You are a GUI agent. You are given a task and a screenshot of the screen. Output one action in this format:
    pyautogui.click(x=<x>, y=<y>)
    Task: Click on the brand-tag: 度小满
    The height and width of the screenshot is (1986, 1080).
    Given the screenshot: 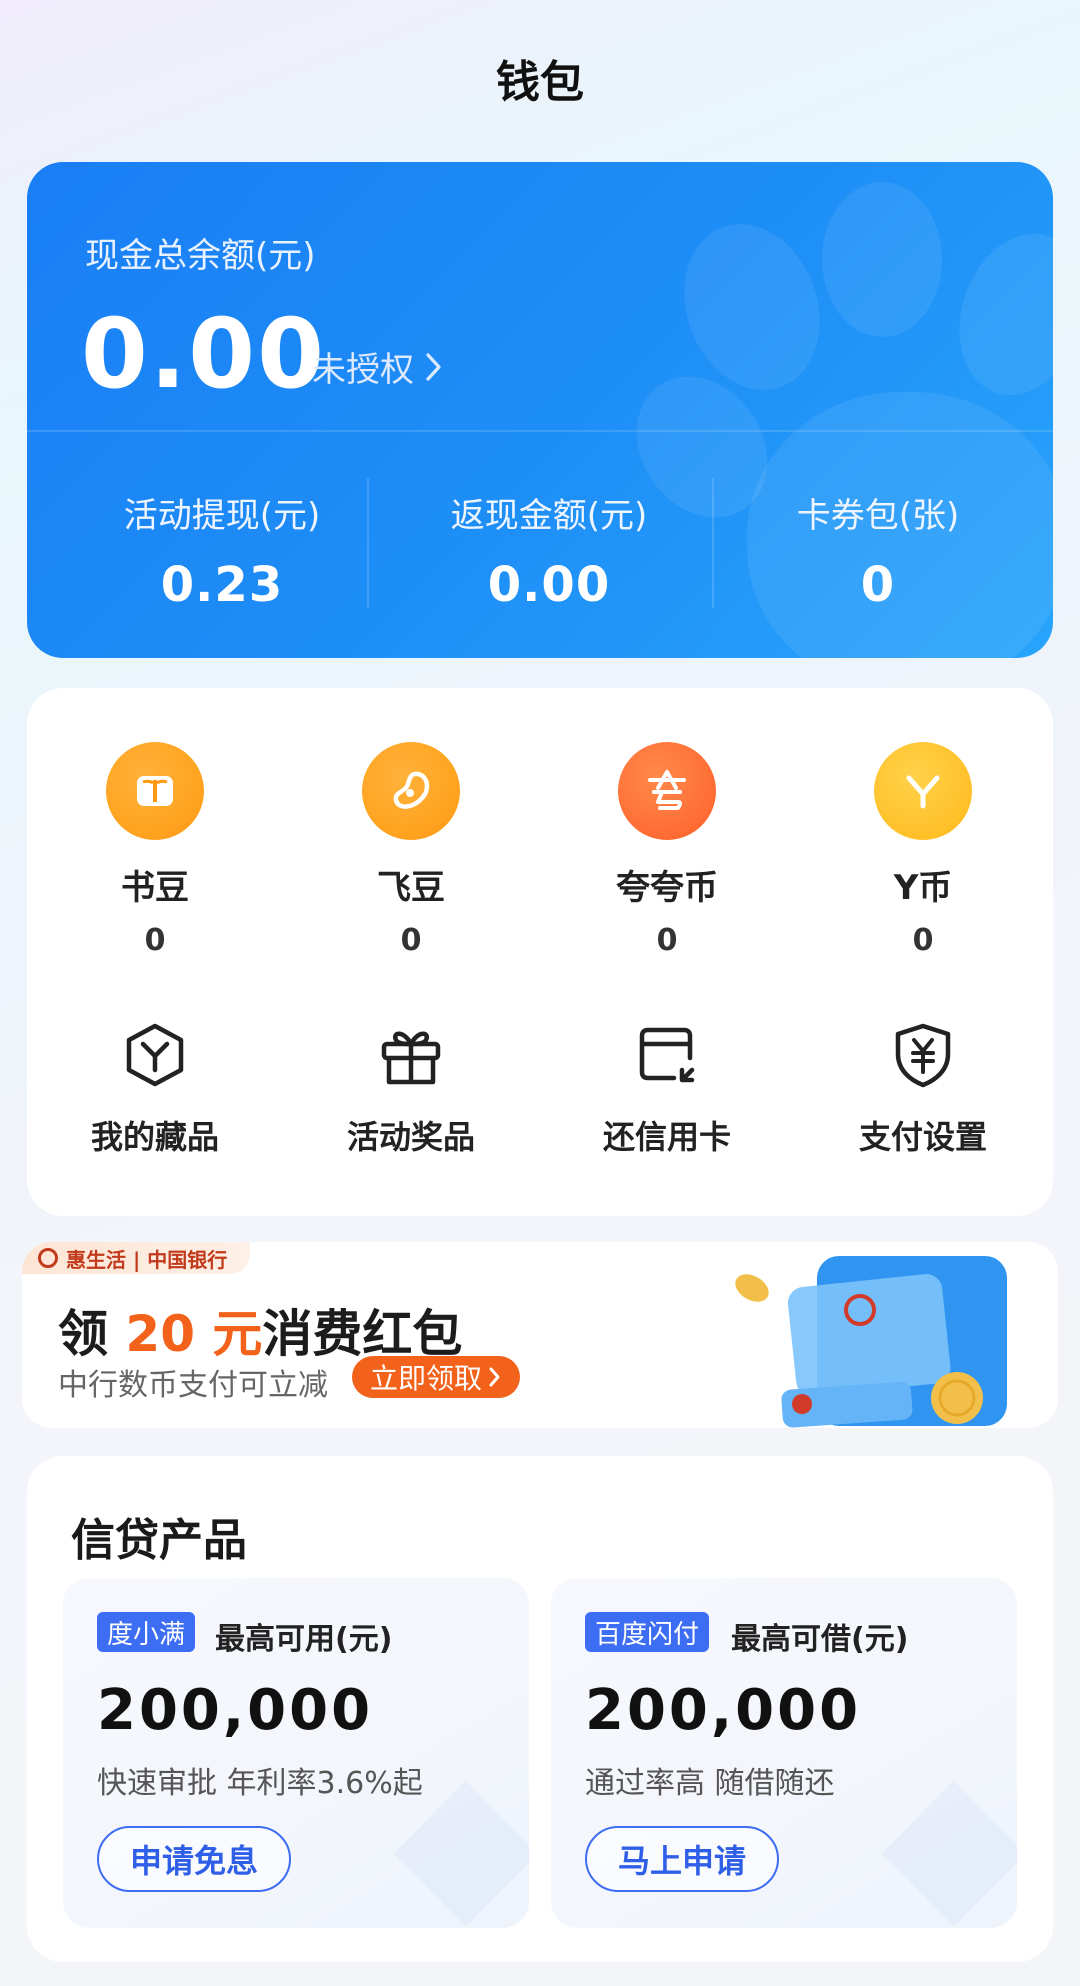 What is the action you would take?
    pyautogui.click(x=146, y=1632)
    